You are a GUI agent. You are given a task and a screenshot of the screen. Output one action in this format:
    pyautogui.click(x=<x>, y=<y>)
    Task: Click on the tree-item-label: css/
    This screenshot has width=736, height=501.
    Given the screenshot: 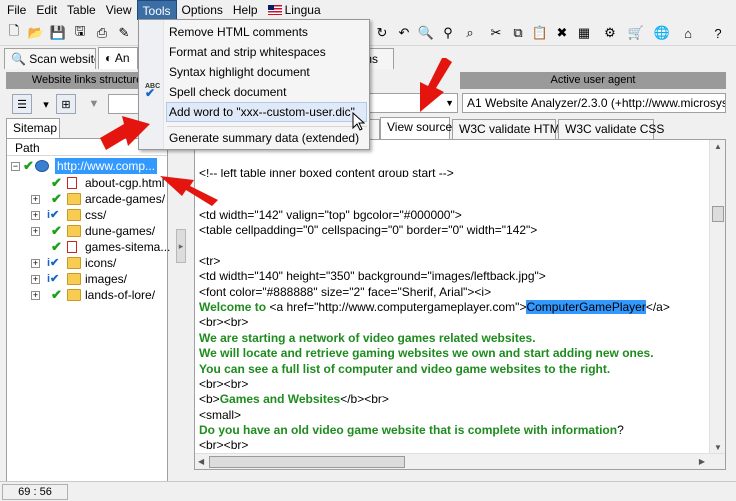 What is the action you would take?
    pyautogui.click(x=96, y=215)
    